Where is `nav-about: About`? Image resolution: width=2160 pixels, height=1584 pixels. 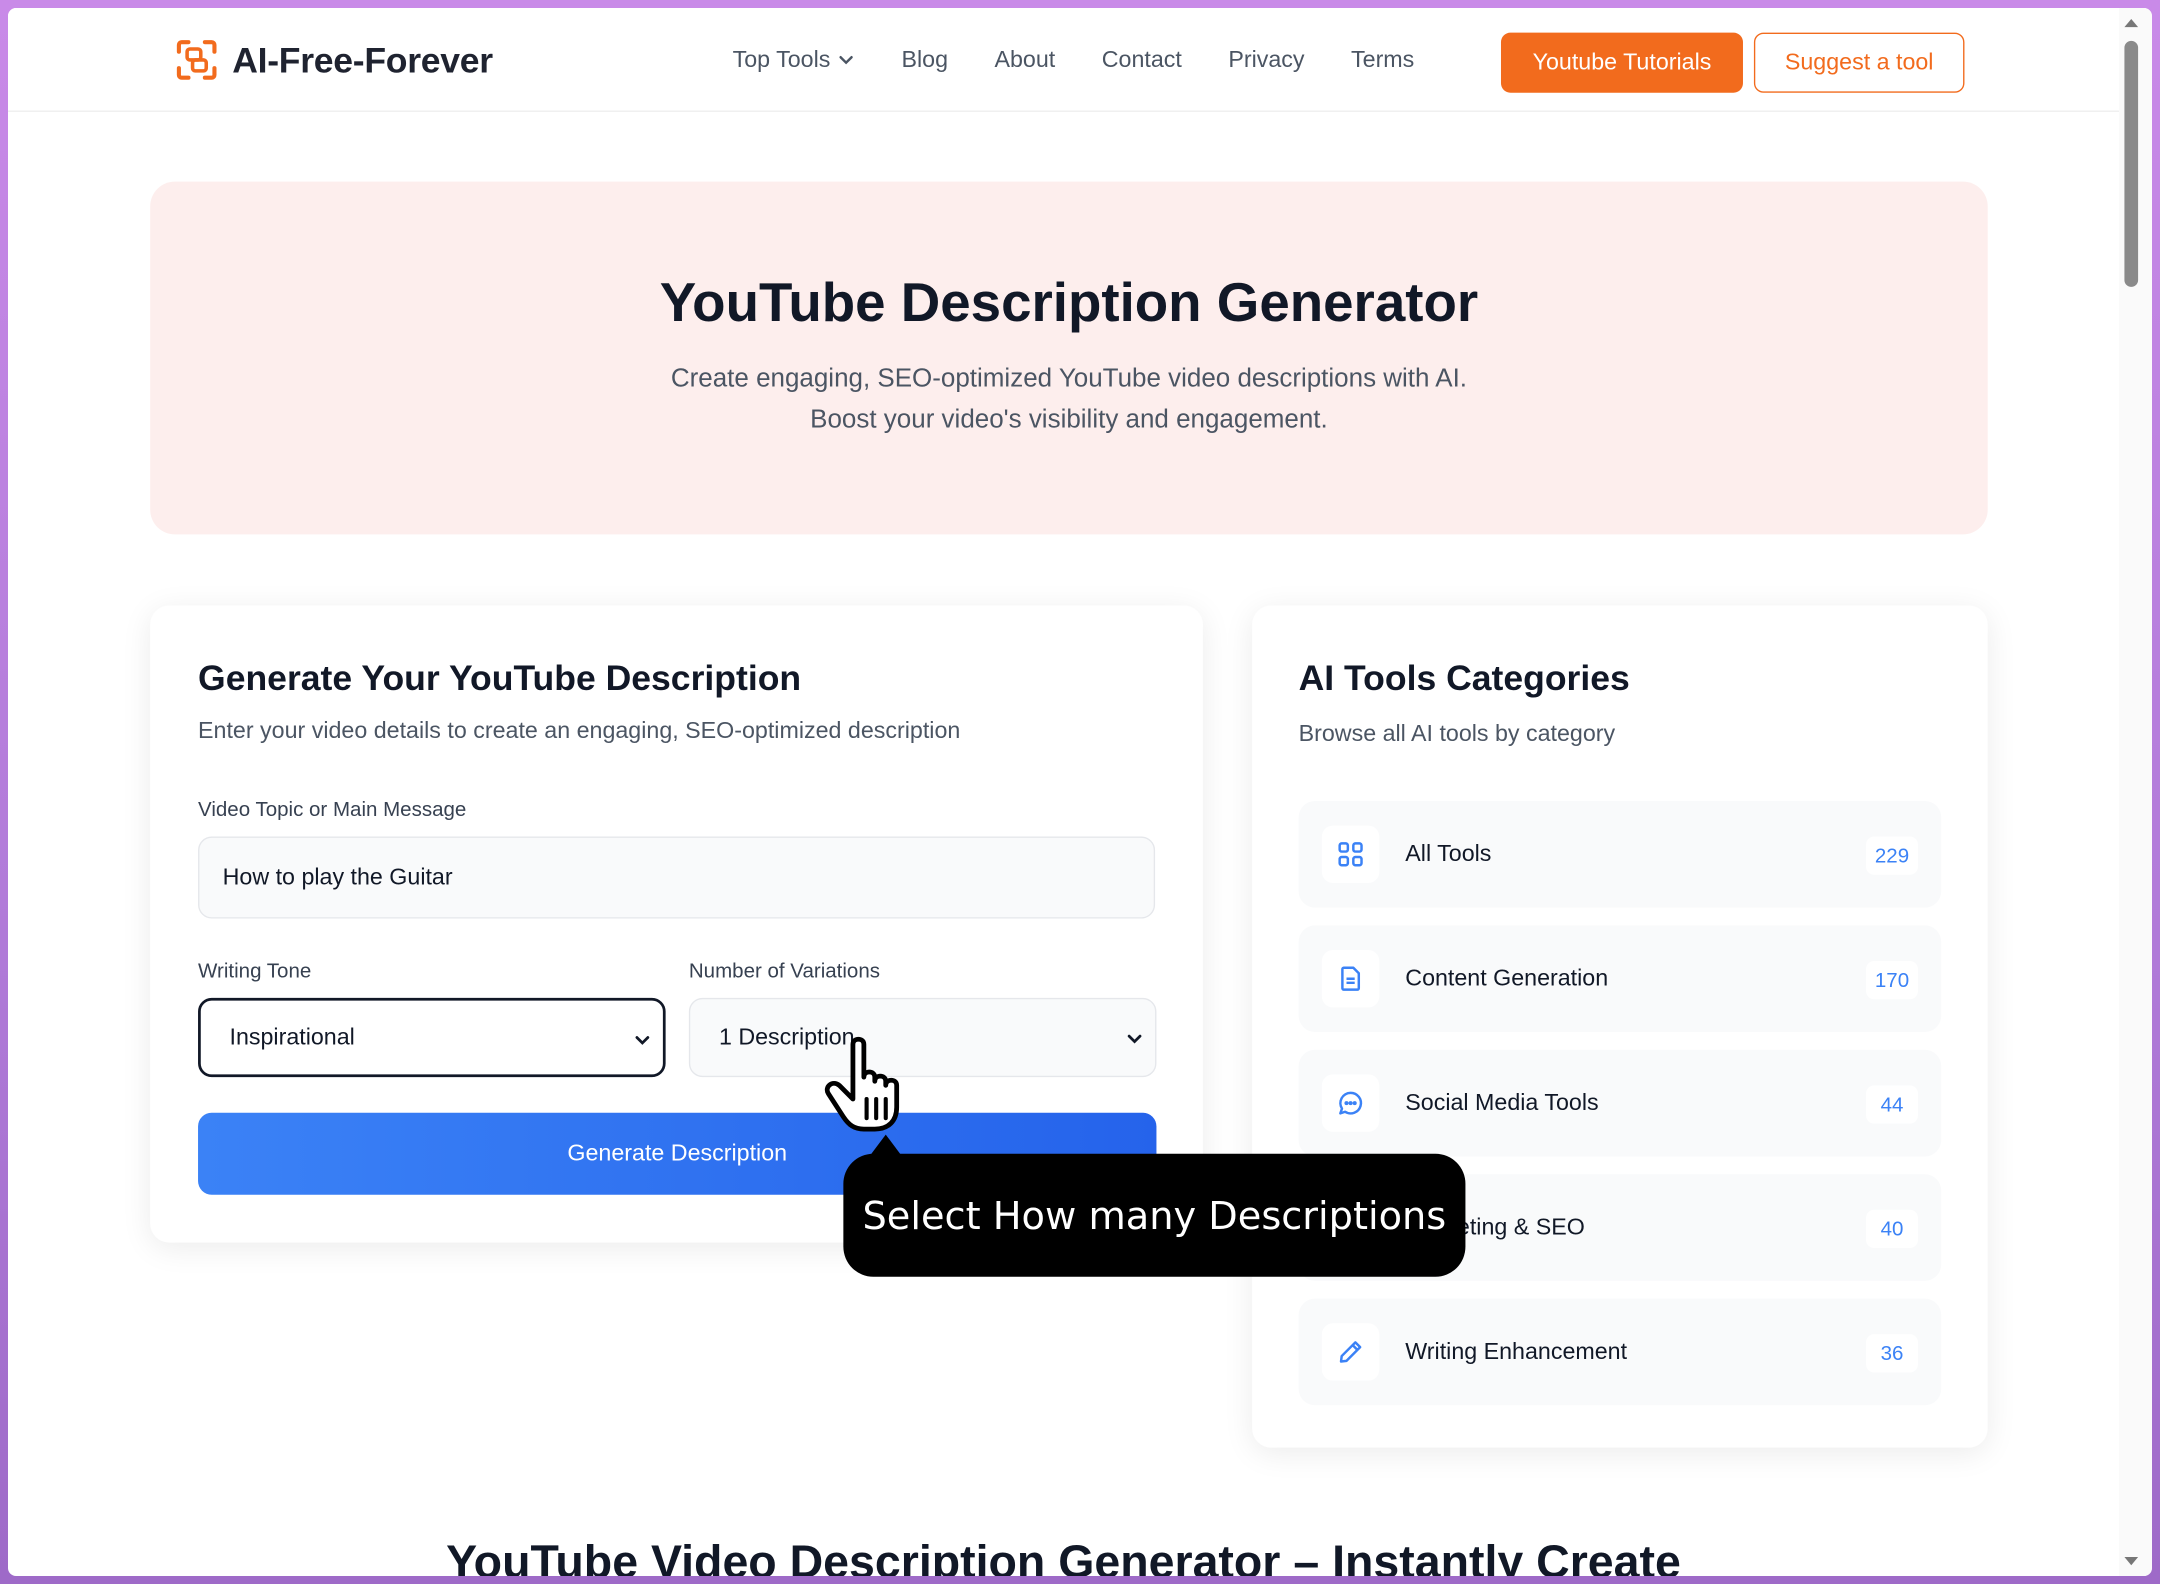
nav-about: About is located at coordinates (1024, 59).